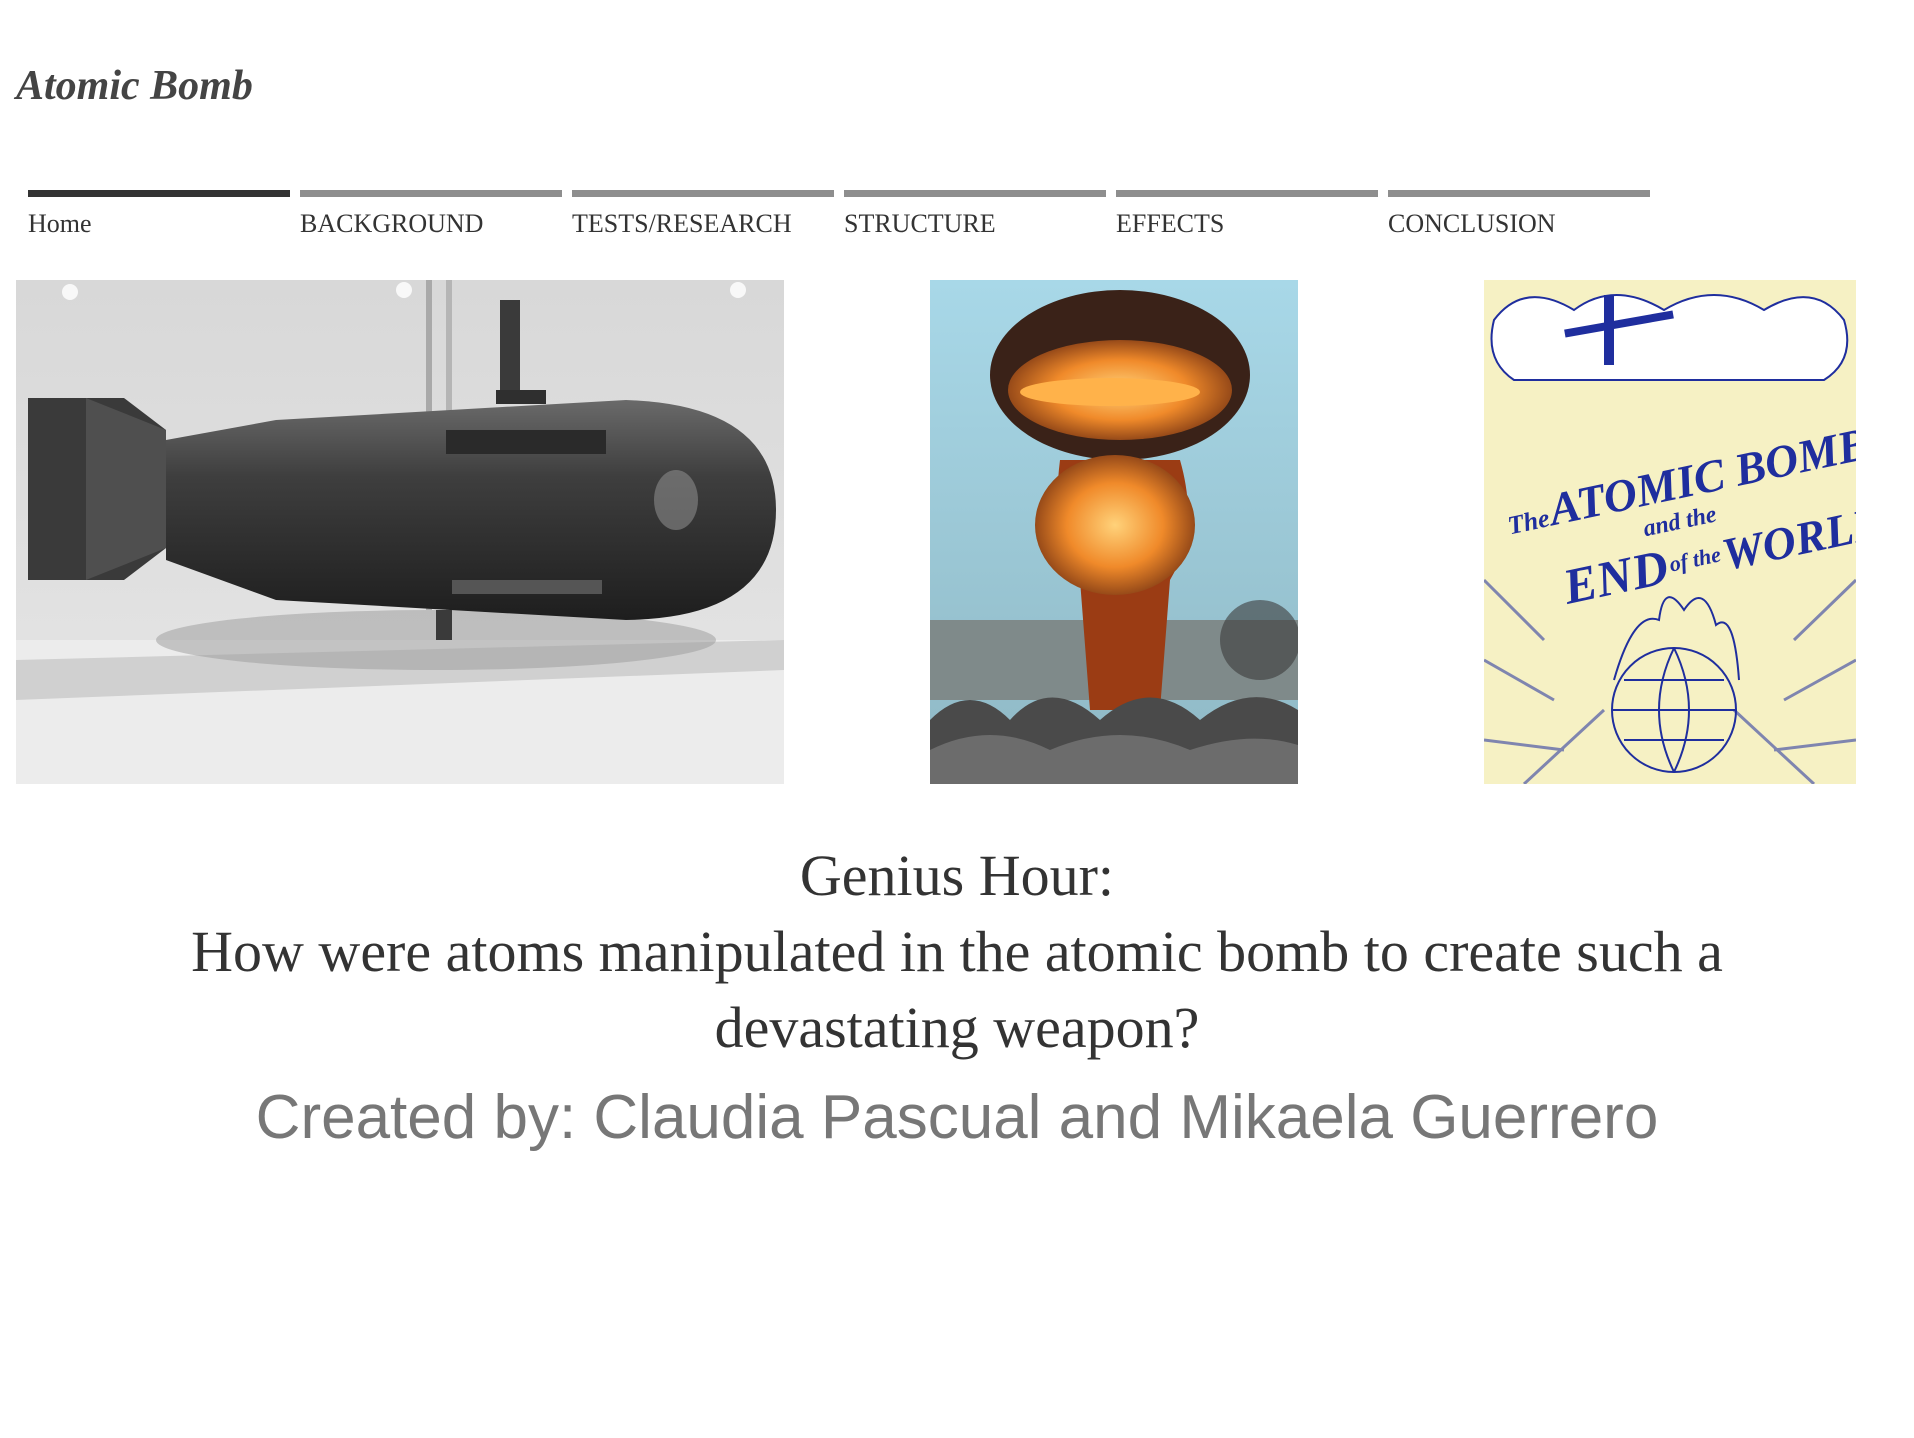 The width and height of the screenshot is (1914, 1438). What do you see at coordinates (1114, 532) in the screenshot?
I see `mushroom-cloud-photo` at bounding box center [1114, 532].